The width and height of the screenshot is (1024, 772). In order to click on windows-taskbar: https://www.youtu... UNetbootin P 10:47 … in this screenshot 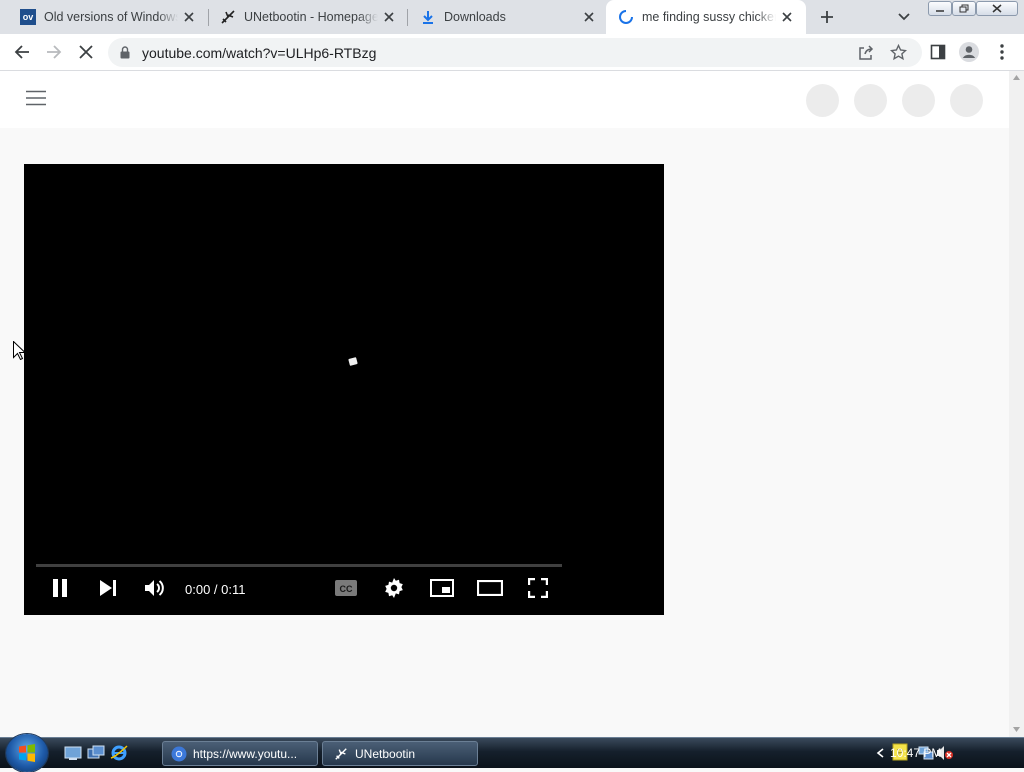, I will do `click(512, 753)`.